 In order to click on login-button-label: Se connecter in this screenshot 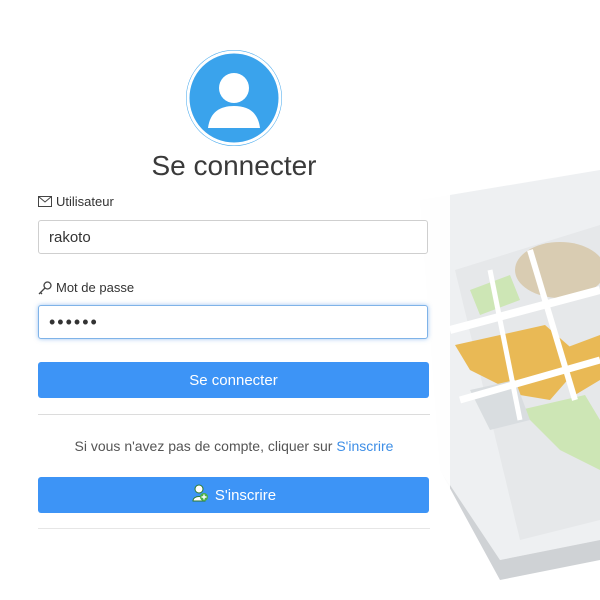, I will do `click(233, 380)`.